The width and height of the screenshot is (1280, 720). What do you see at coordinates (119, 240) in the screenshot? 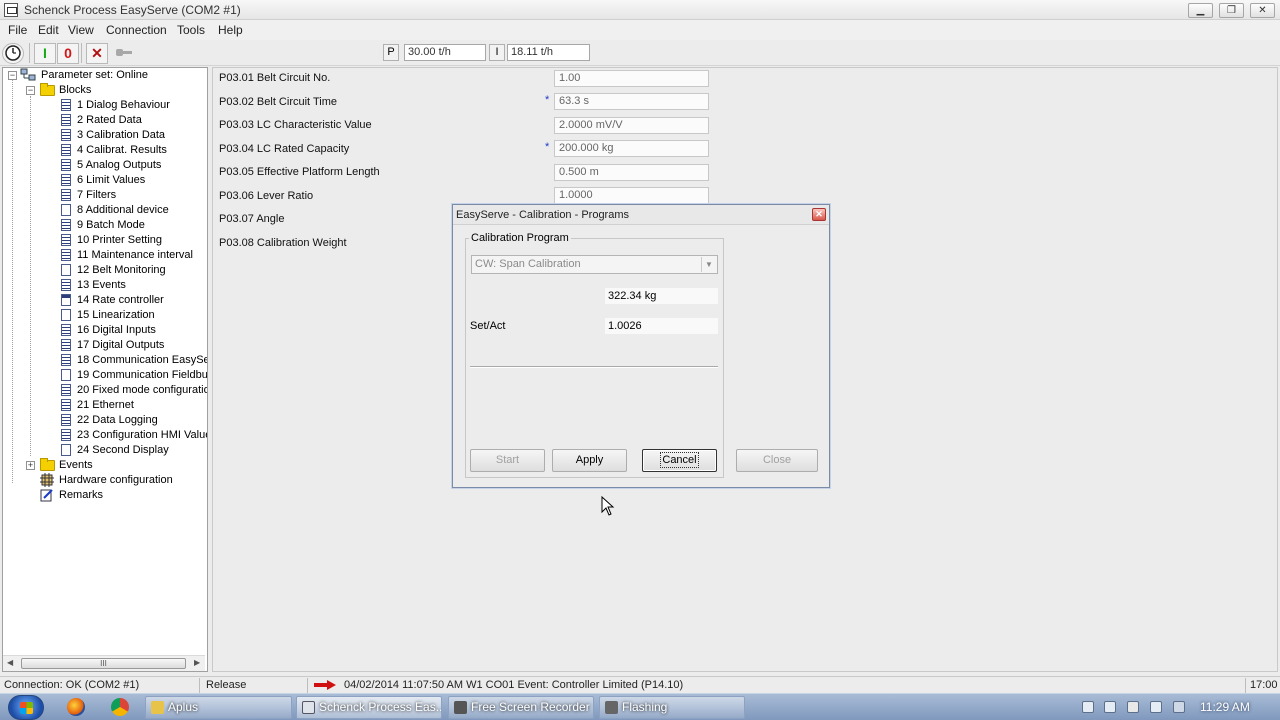
I see `tree-item-label: 10 Printer Setting` at bounding box center [119, 240].